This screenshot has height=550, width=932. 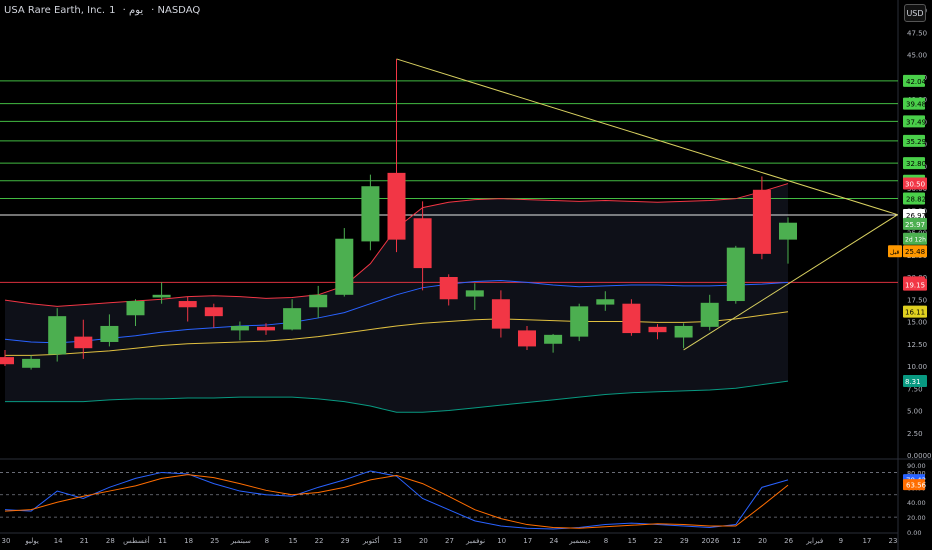 I want to click on price-tick-label: 10.00, so click(x=917, y=367).